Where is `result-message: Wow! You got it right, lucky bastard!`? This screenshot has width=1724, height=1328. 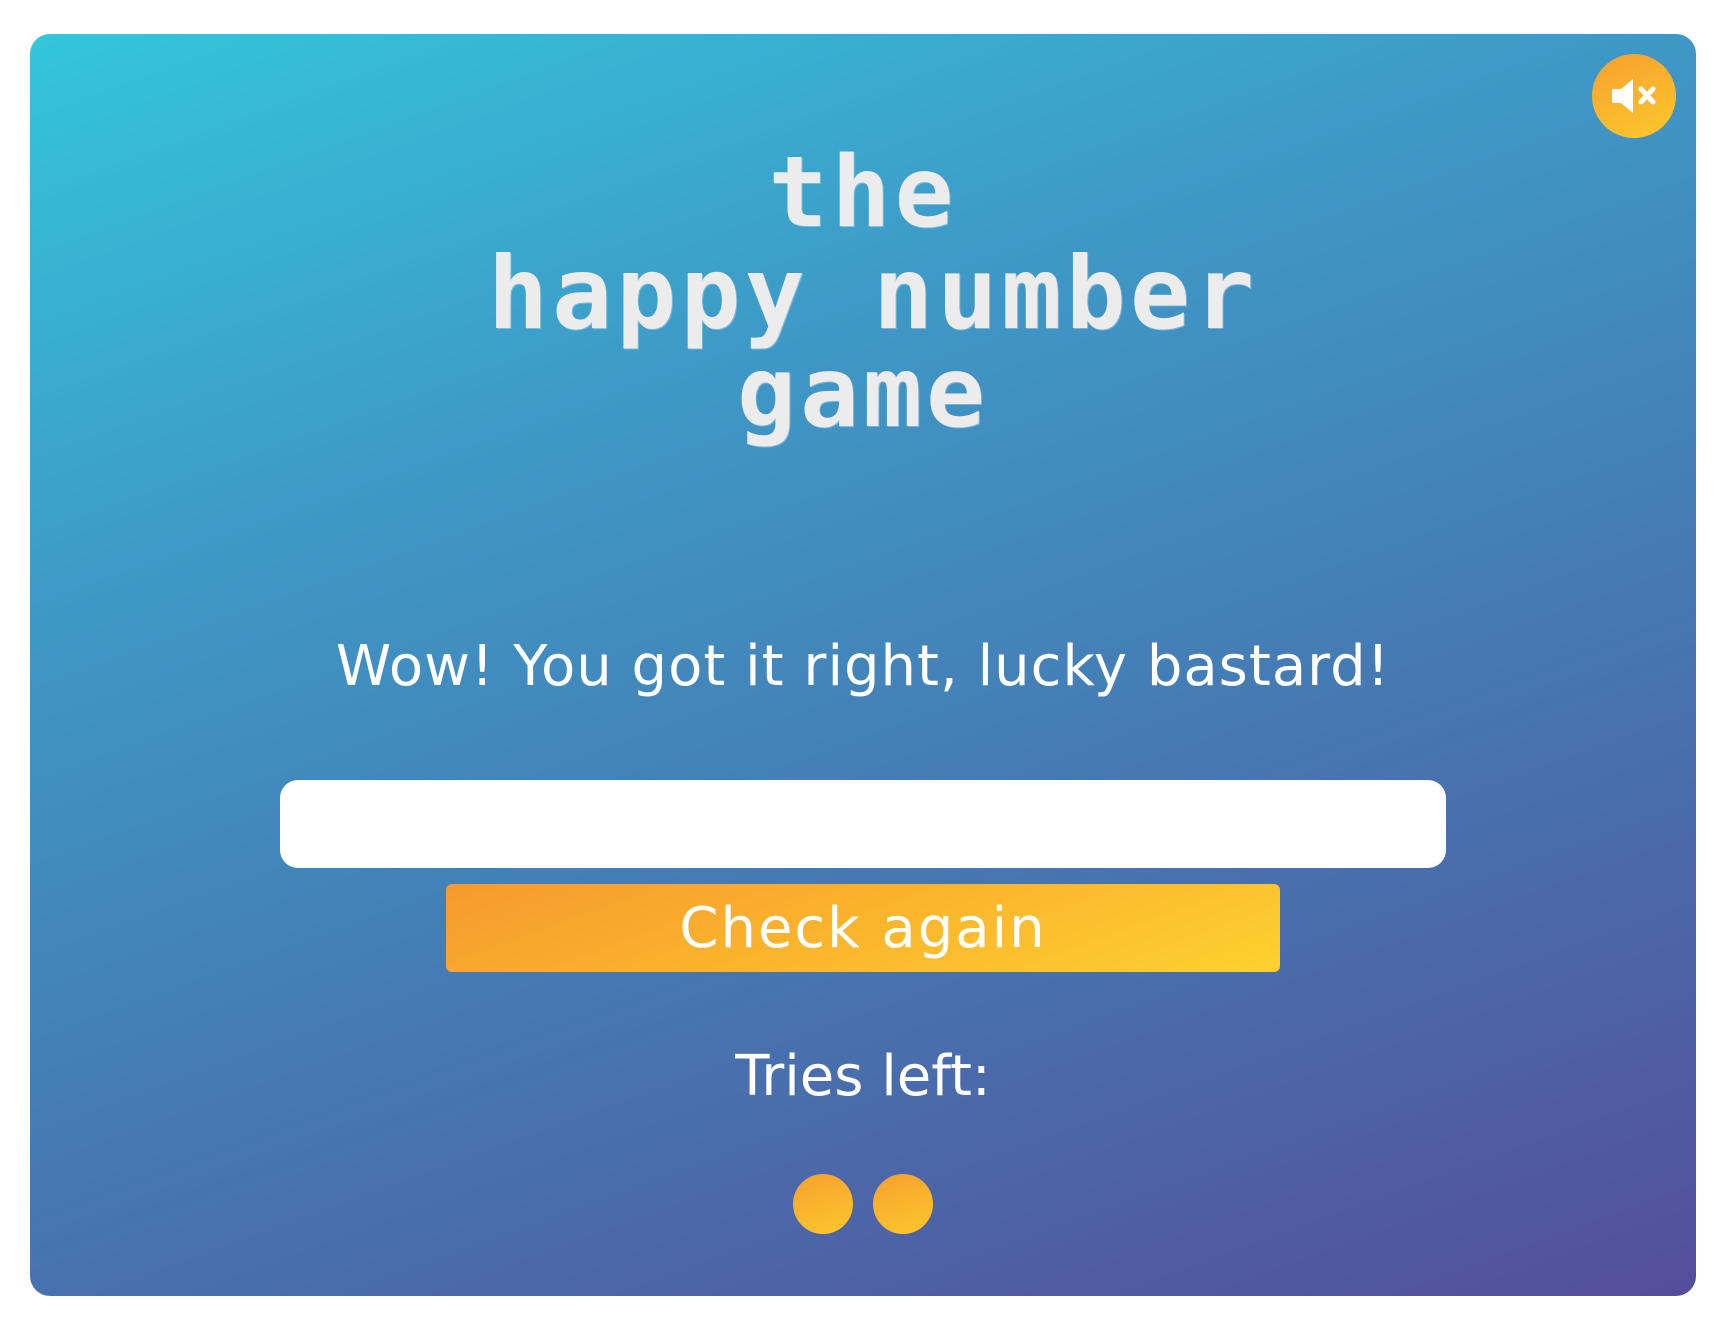
result-message: Wow! You got it right, lucky bastard! is located at coordinates (863, 666).